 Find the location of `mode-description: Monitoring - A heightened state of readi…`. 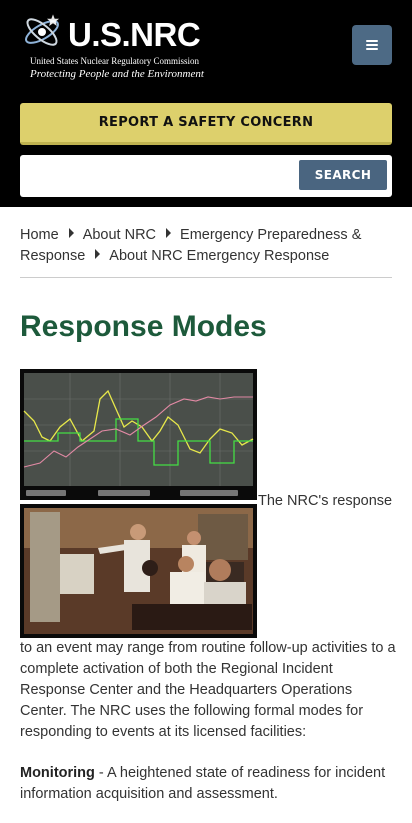

mode-description: Monitoring - A heightened state of readi… is located at coordinates (208, 784).